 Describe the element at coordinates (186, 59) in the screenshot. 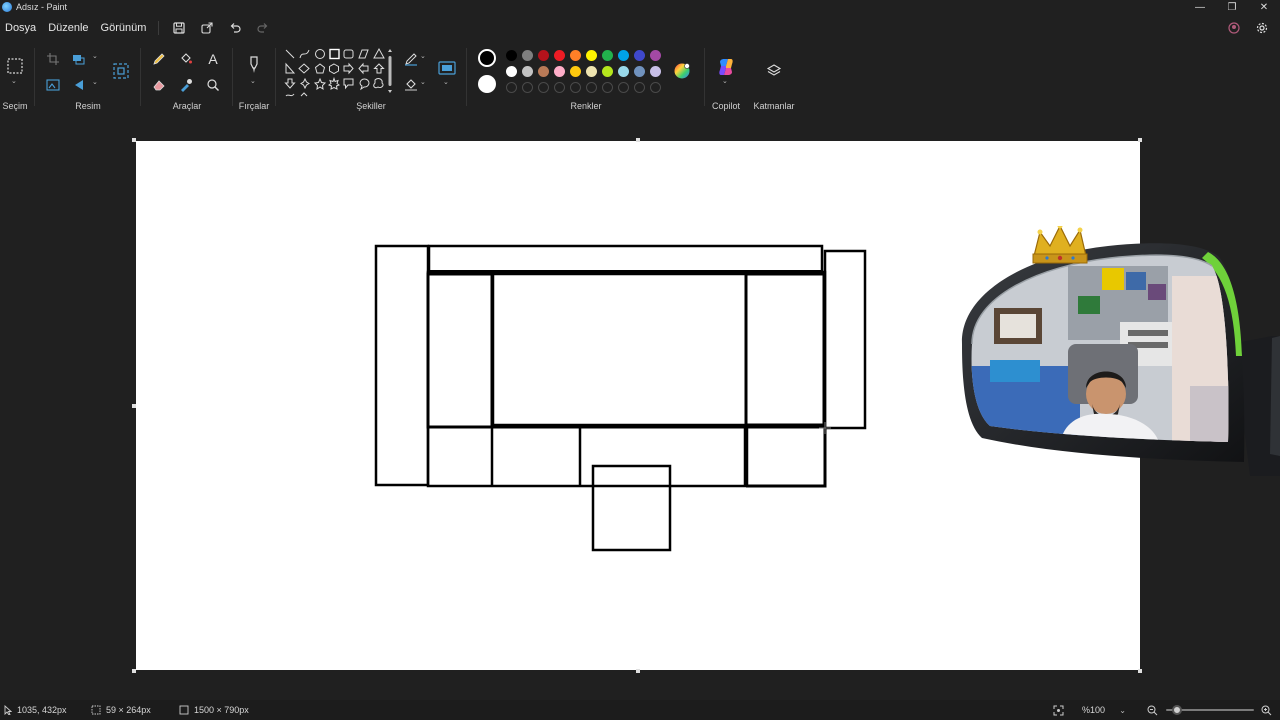

I see `fill-bucket-icon` at that location.